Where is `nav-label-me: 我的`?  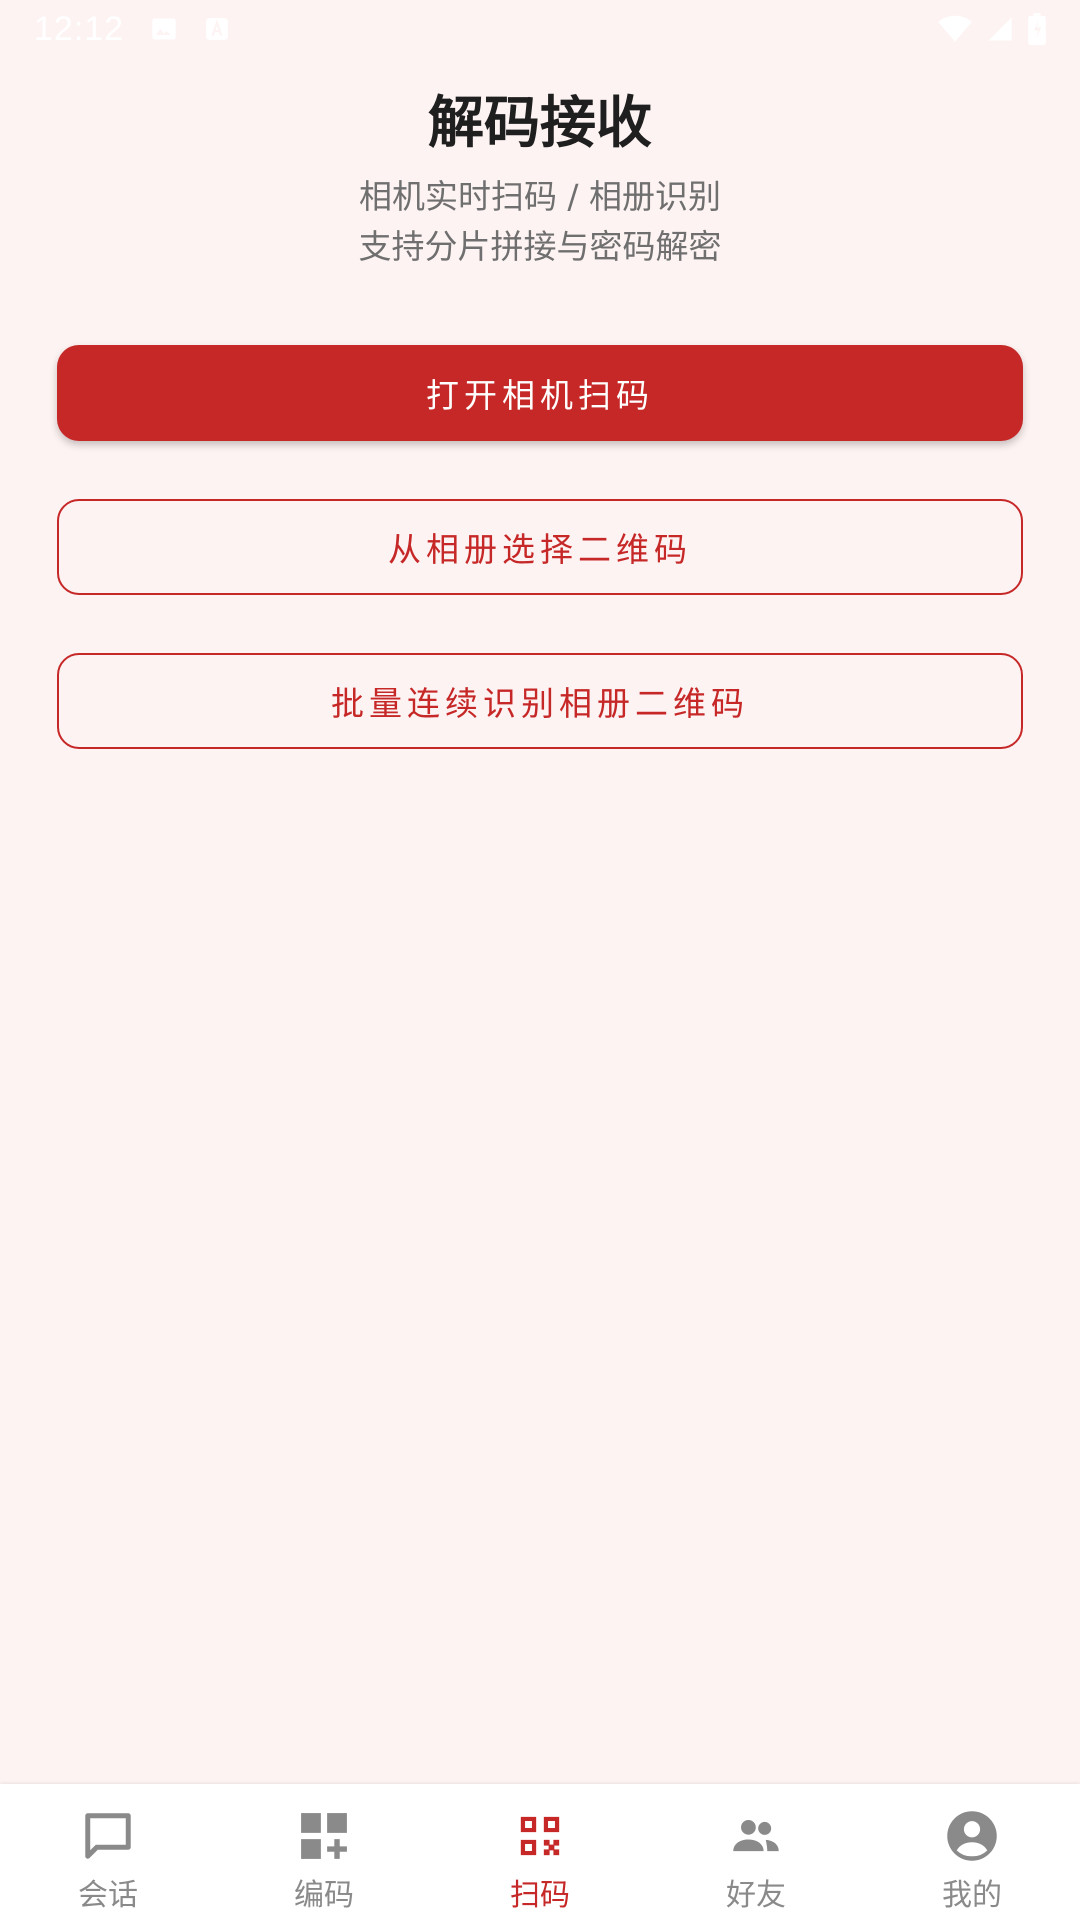 nav-label-me: 我的 is located at coordinates (972, 1895).